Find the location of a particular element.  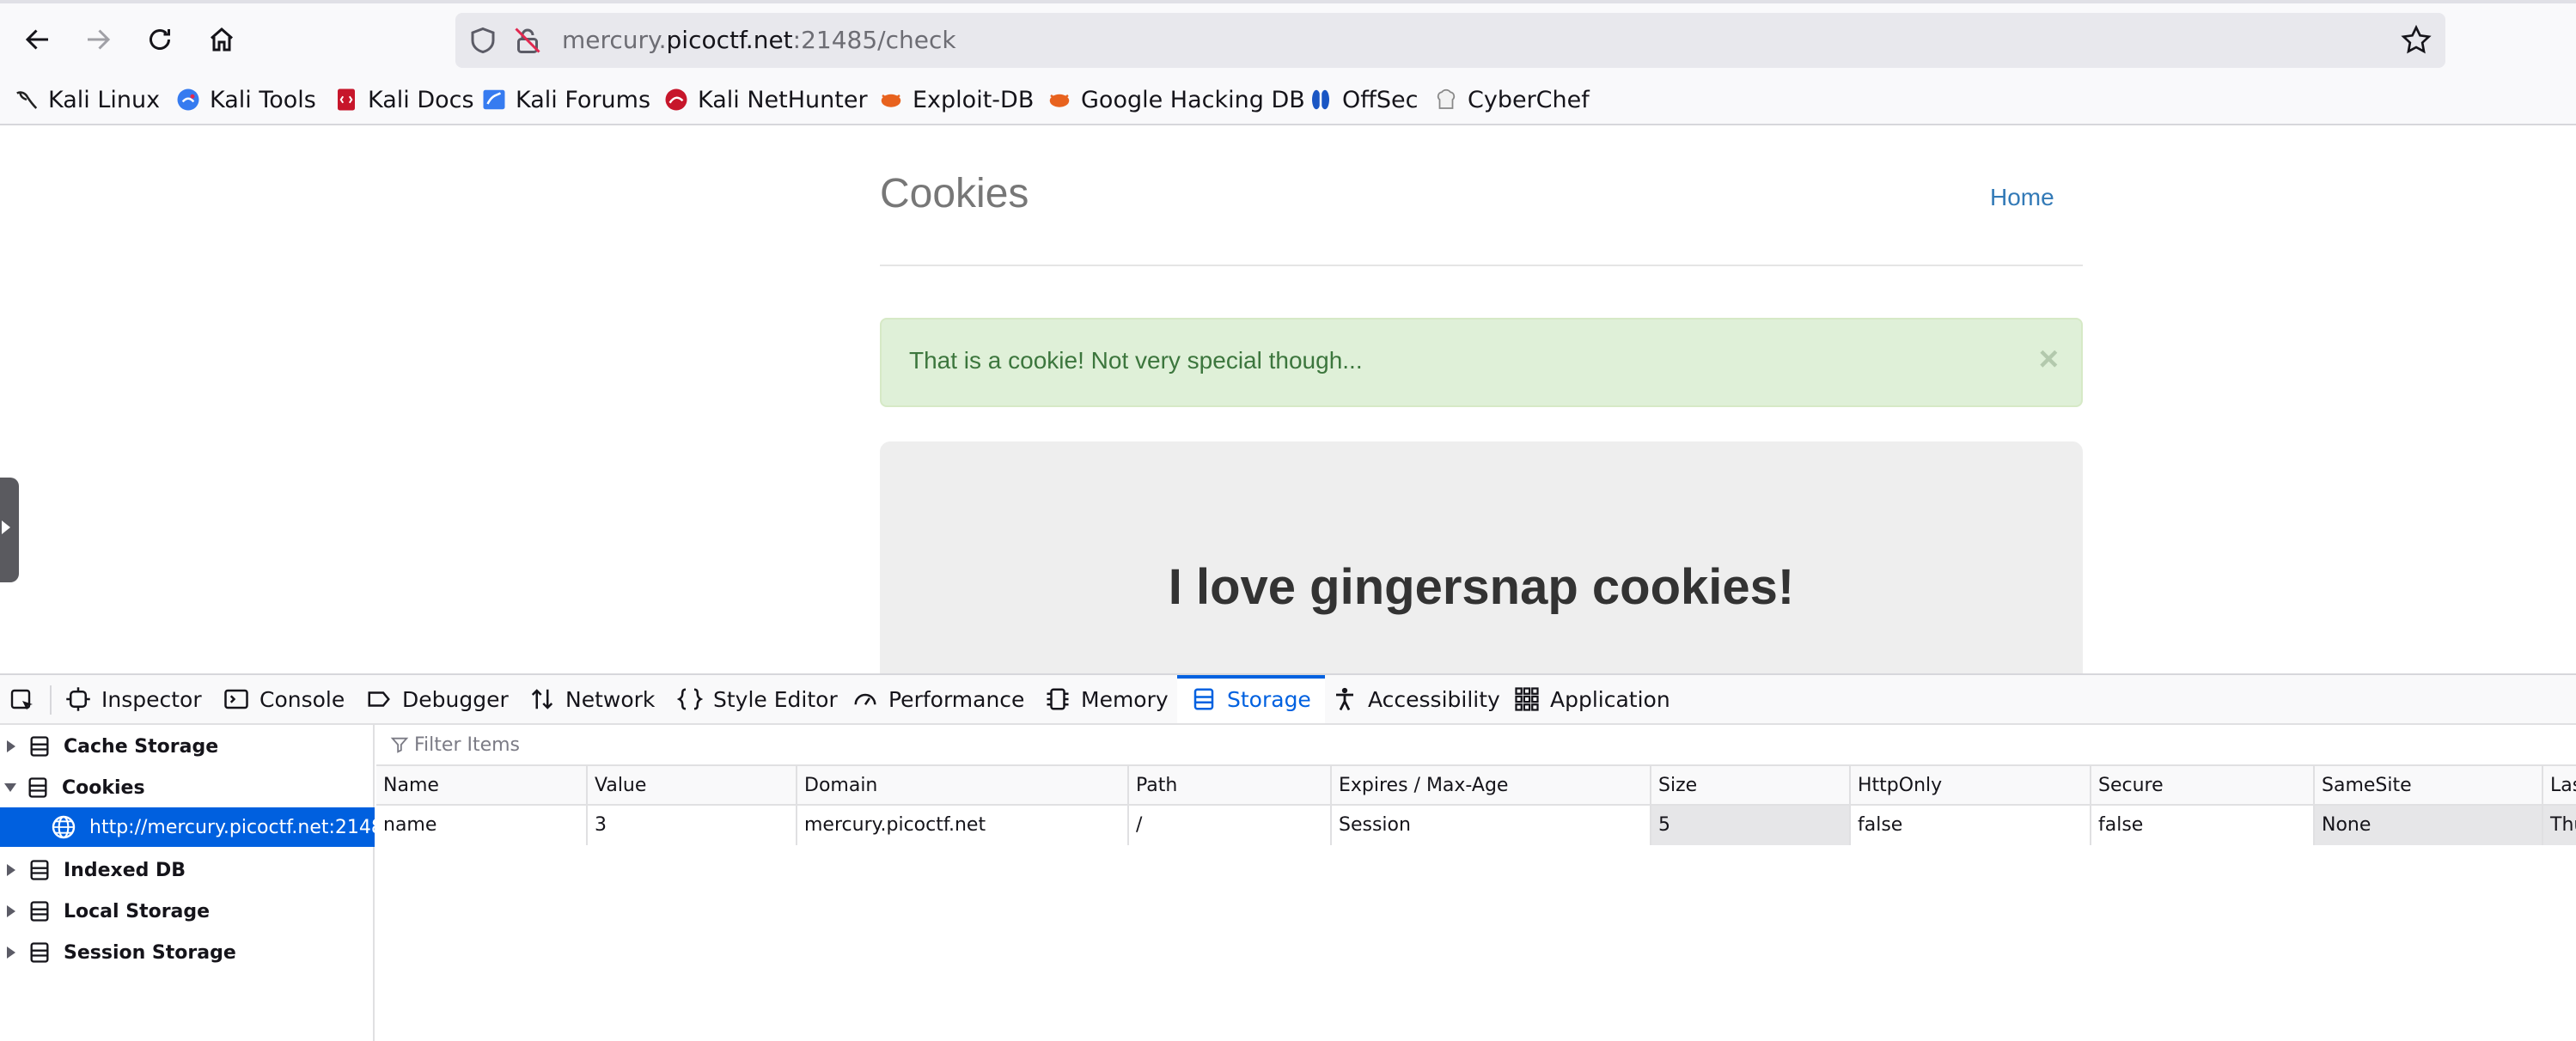

tab-storage: Storage is located at coordinates (1251, 699).